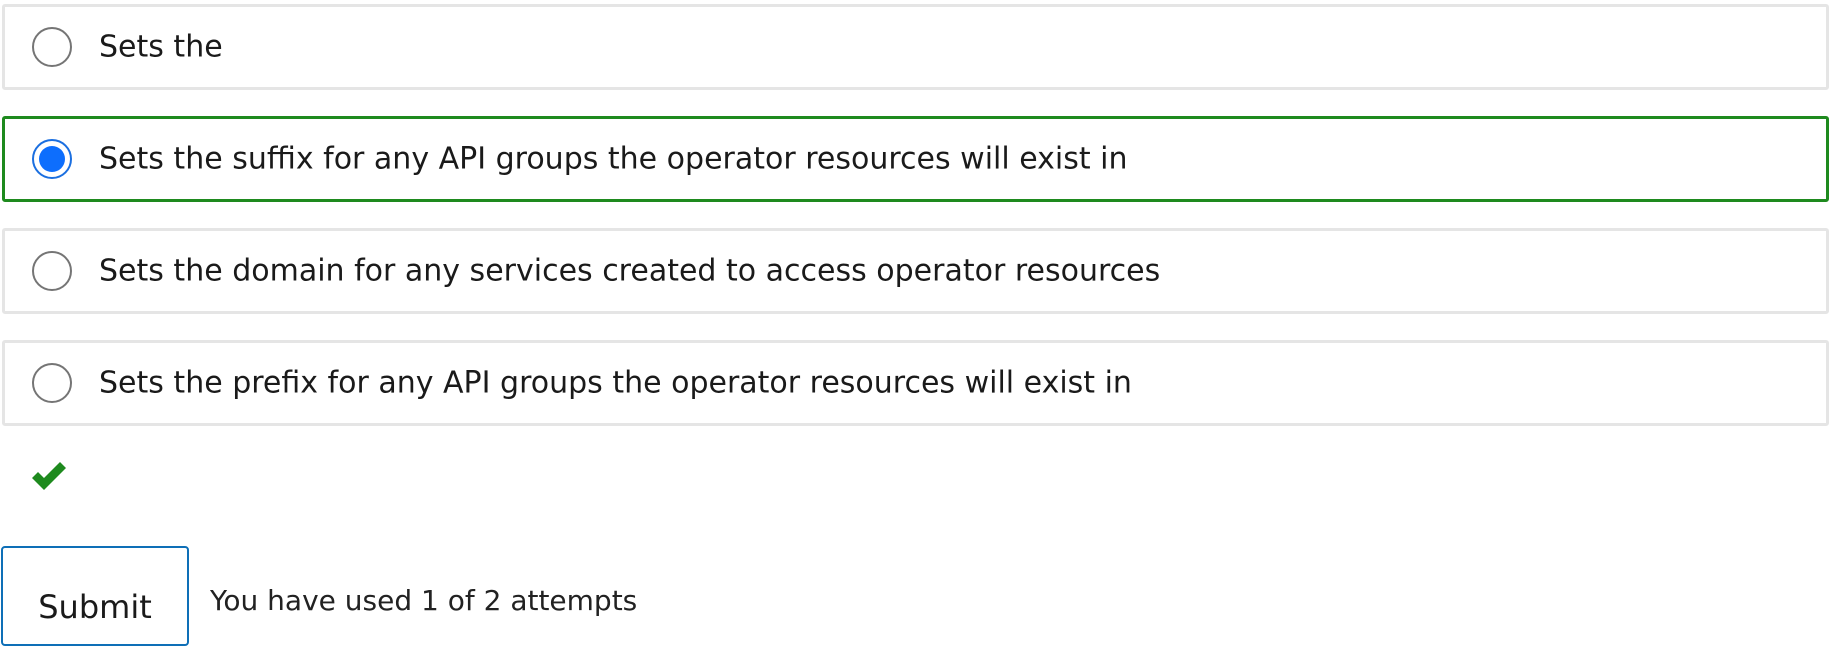 The image size is (1835, 646). What do you see at coordinates (161, 47) in the screenshot?
I see `answer-option-label: Sets the` at bounding box center [161, 47].